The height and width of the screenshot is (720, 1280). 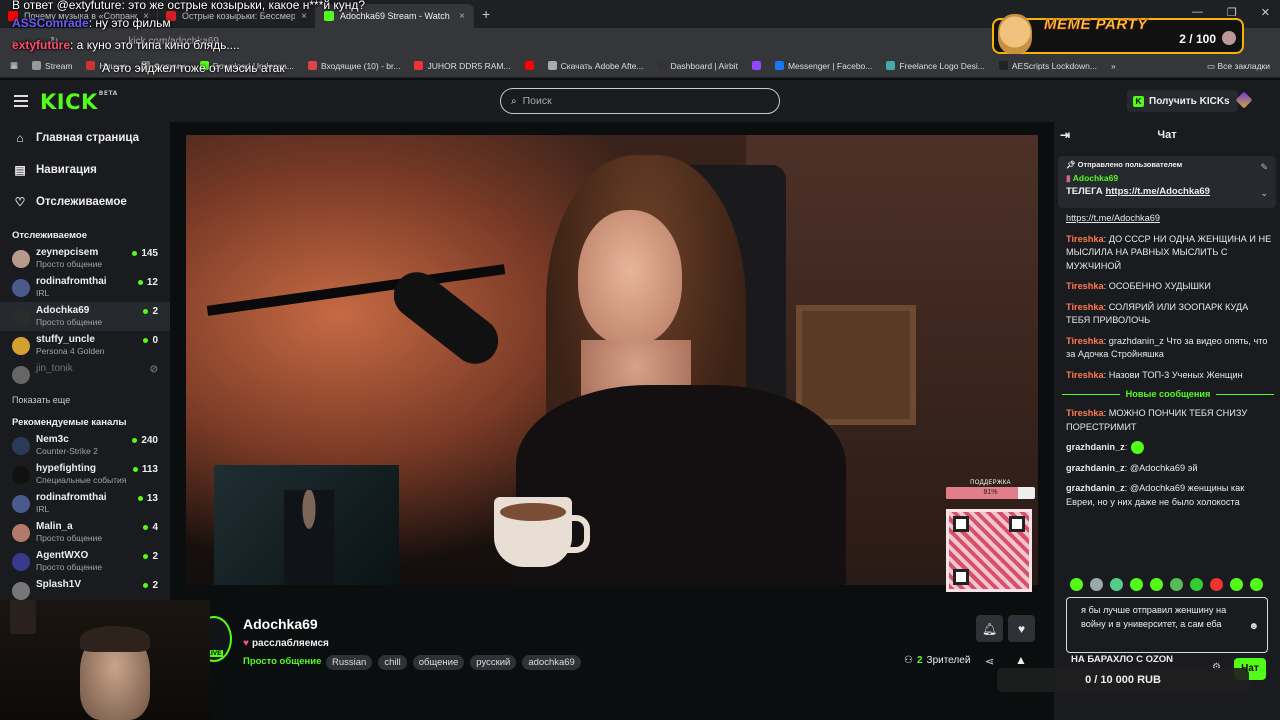 What do you see at coordinates (1238, 66) in the screenshot?
I see `all-bookmarks: ▭ Все закладки` at bounding box center [1238, 66].